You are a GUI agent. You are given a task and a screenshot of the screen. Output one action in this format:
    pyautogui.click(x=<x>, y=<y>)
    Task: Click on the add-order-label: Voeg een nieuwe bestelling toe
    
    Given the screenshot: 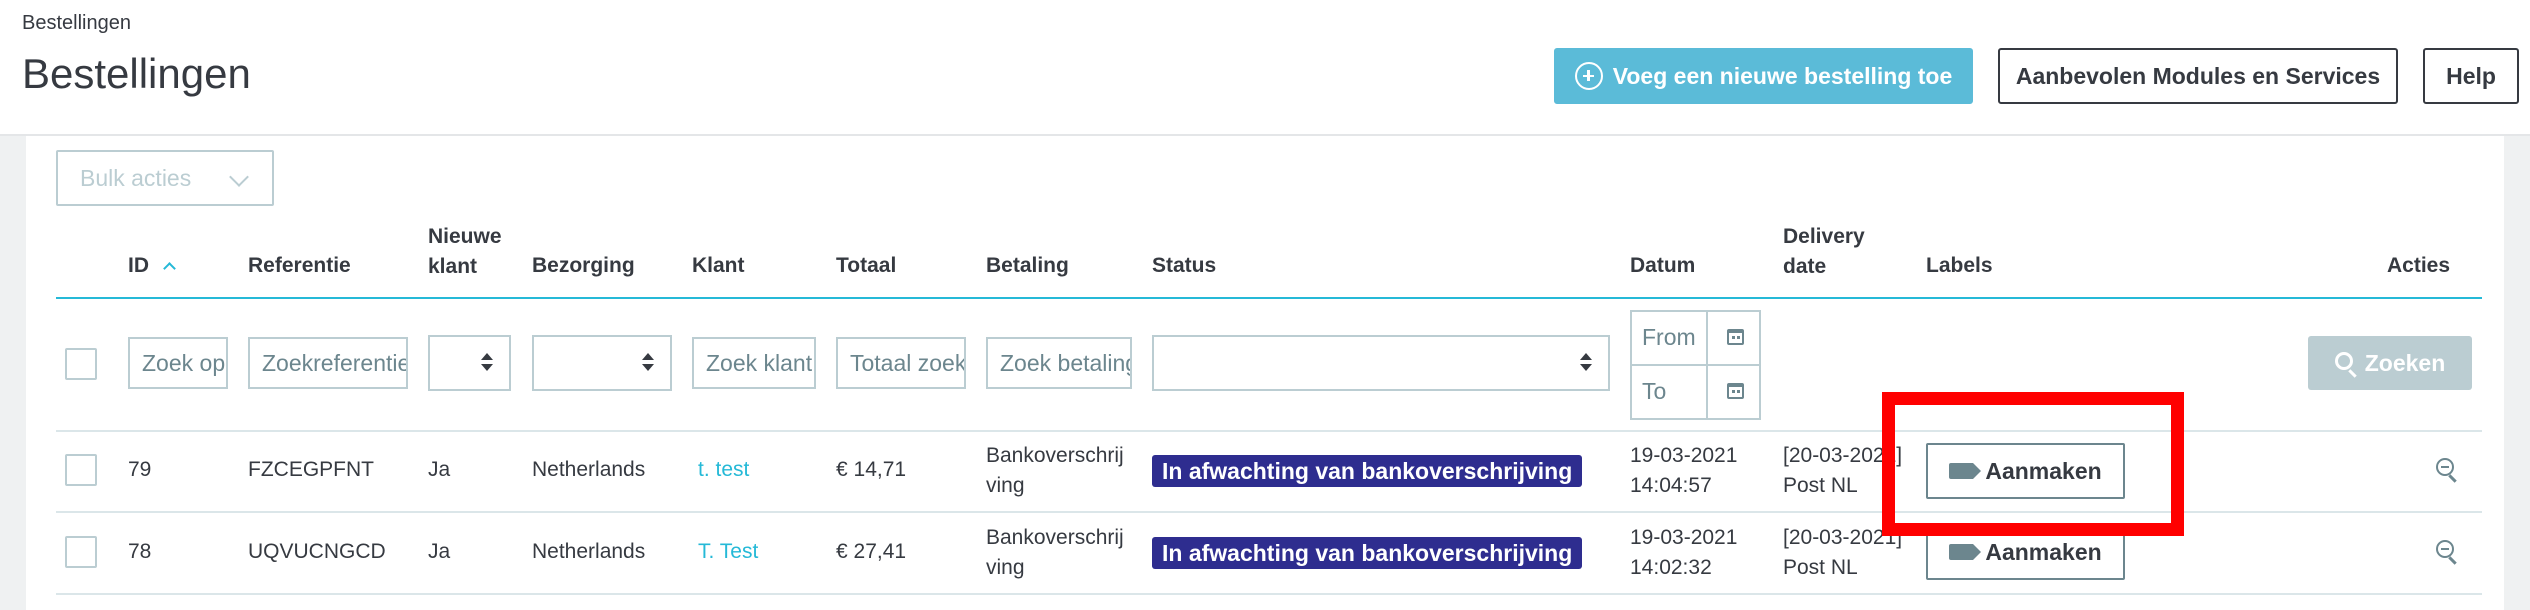 What is the action you would take?
    pyautogui.click(x=1782, y=75)
    